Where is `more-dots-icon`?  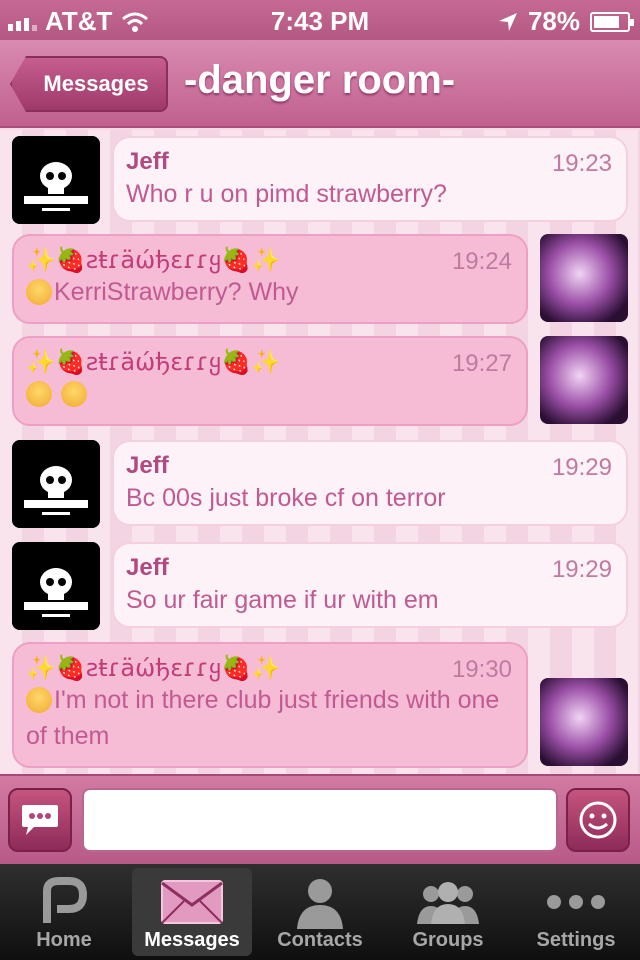
more-dots-icon is located at coordinates (576, 902).